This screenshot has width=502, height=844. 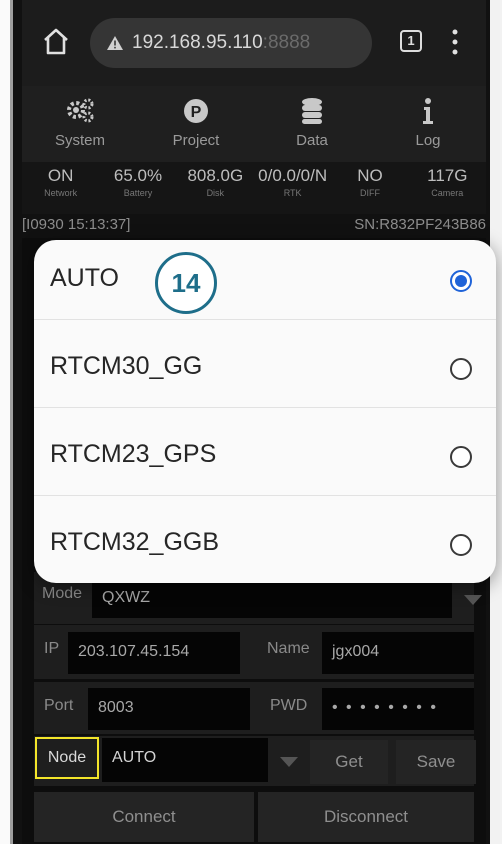 I want to click on browser-toolbar: 192.168.95.110:8888 1, so click(x=254, y=43).